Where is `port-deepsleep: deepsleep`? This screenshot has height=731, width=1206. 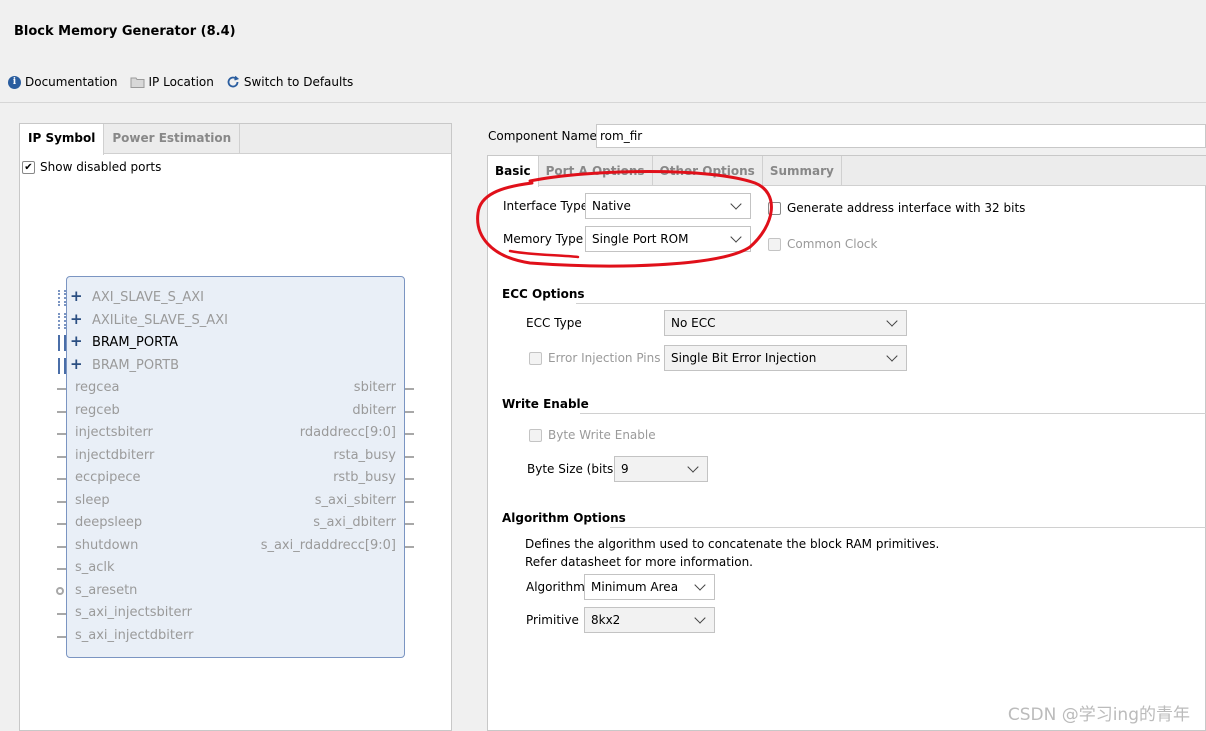 port-deepsleep: deepsleep is located at coordinates (109, 522).